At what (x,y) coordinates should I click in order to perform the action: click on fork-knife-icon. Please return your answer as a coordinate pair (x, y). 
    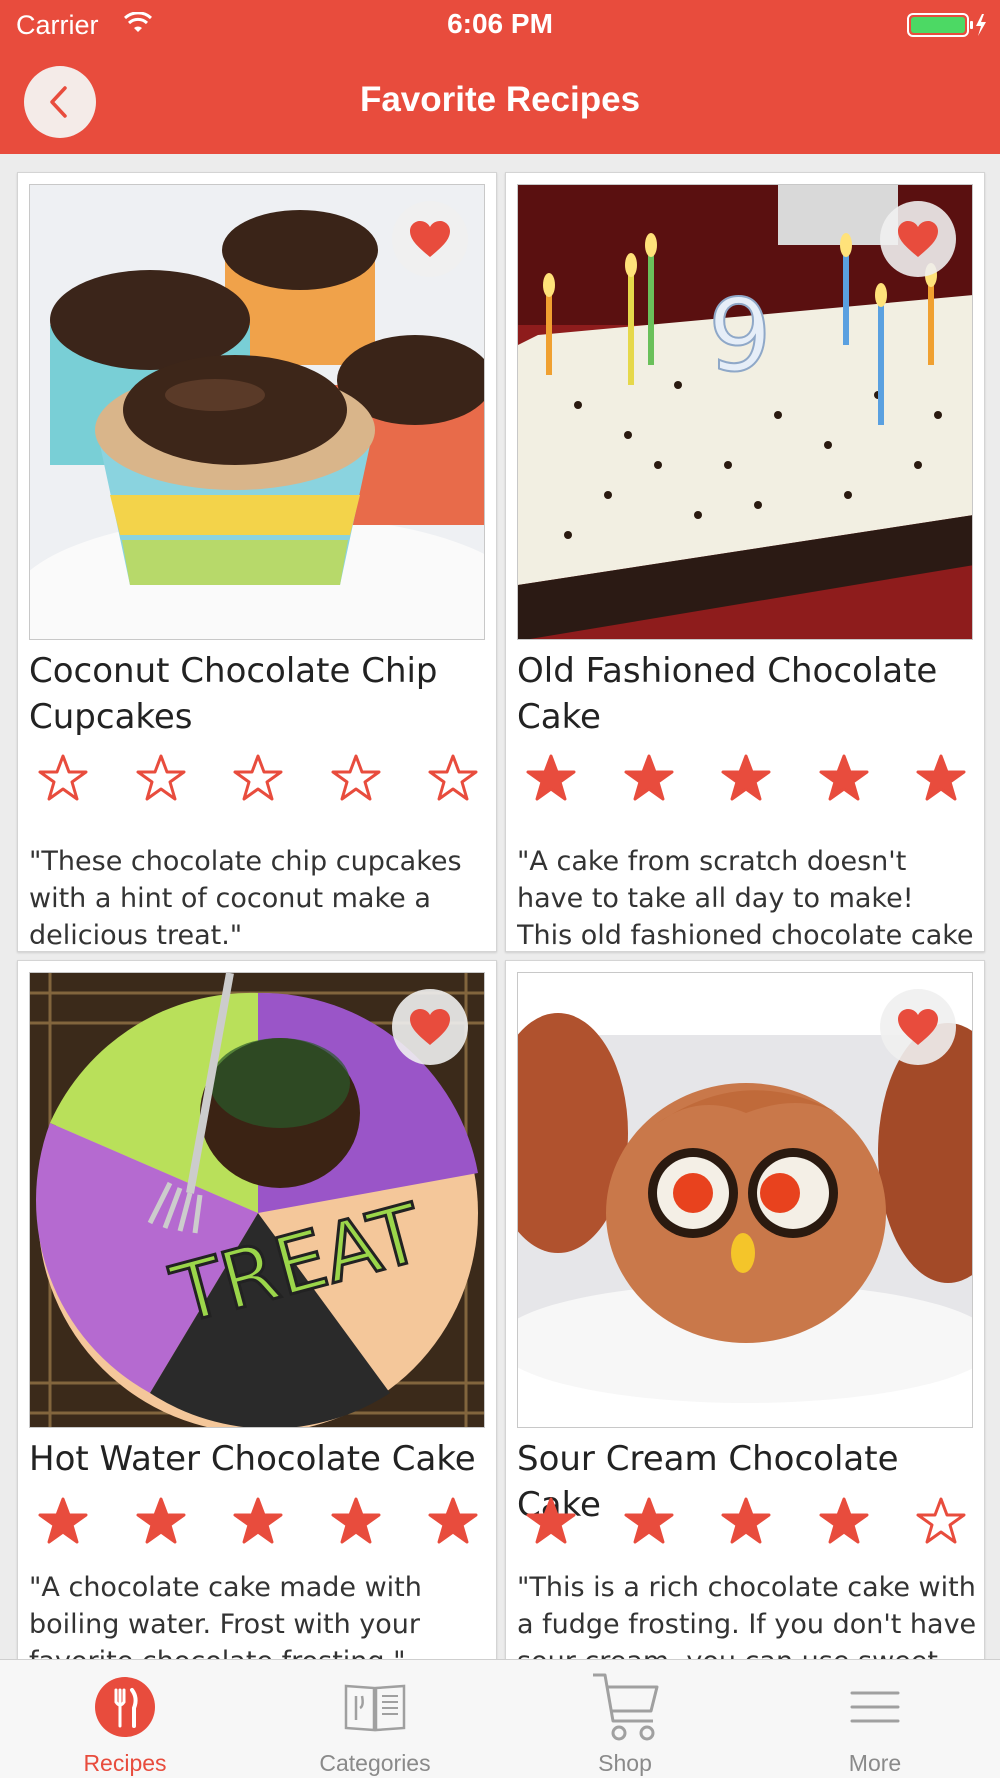
    Looking at the image, I should click on (125, 1707).